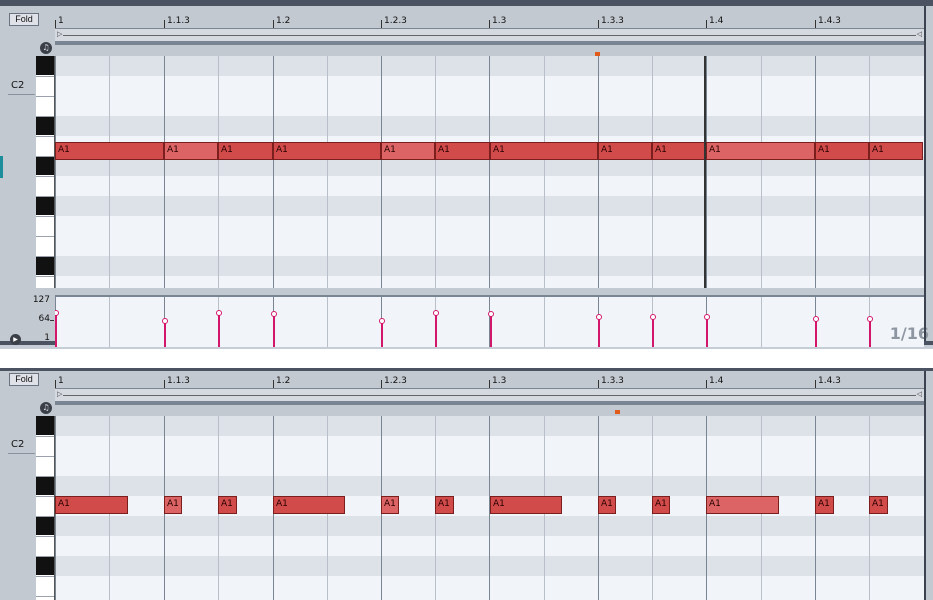  I want to click on preview-play-icon: ▶, so click(15, 339).